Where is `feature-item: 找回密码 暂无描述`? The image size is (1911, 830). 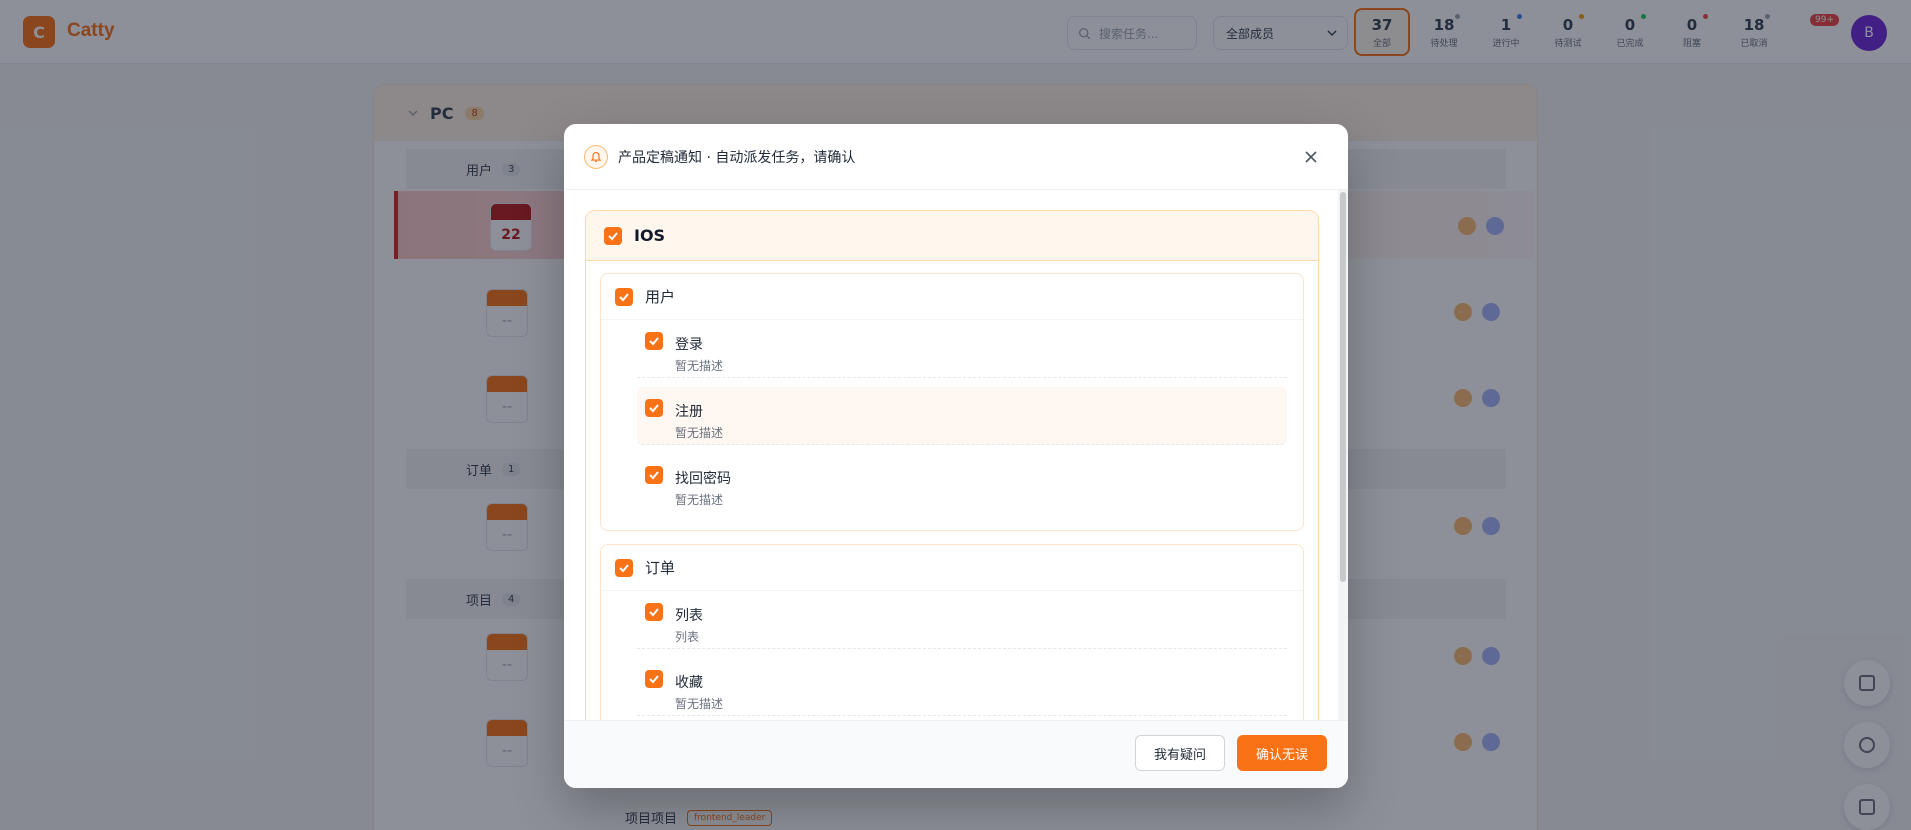
feature-item: 找回密码 暂无描述 is located at coordinates (962, 483).